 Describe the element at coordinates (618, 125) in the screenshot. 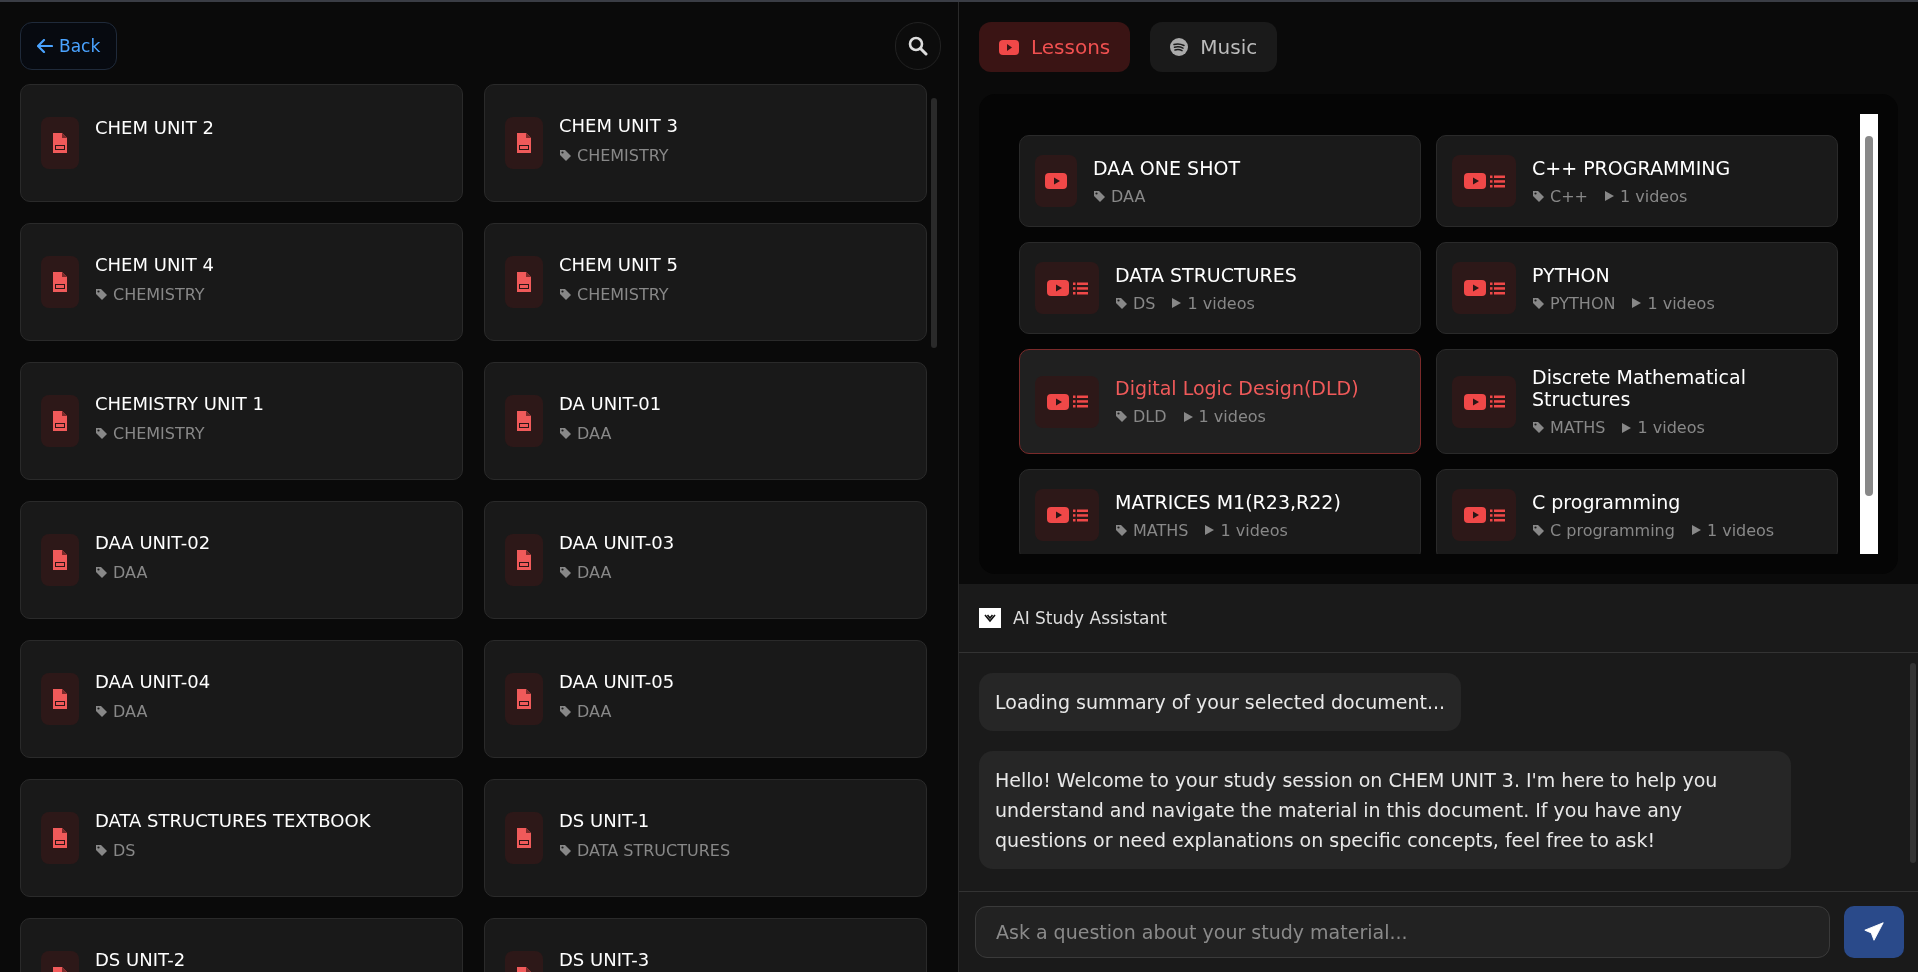

I see `document-title: CHEM UNIT 3` at that location.